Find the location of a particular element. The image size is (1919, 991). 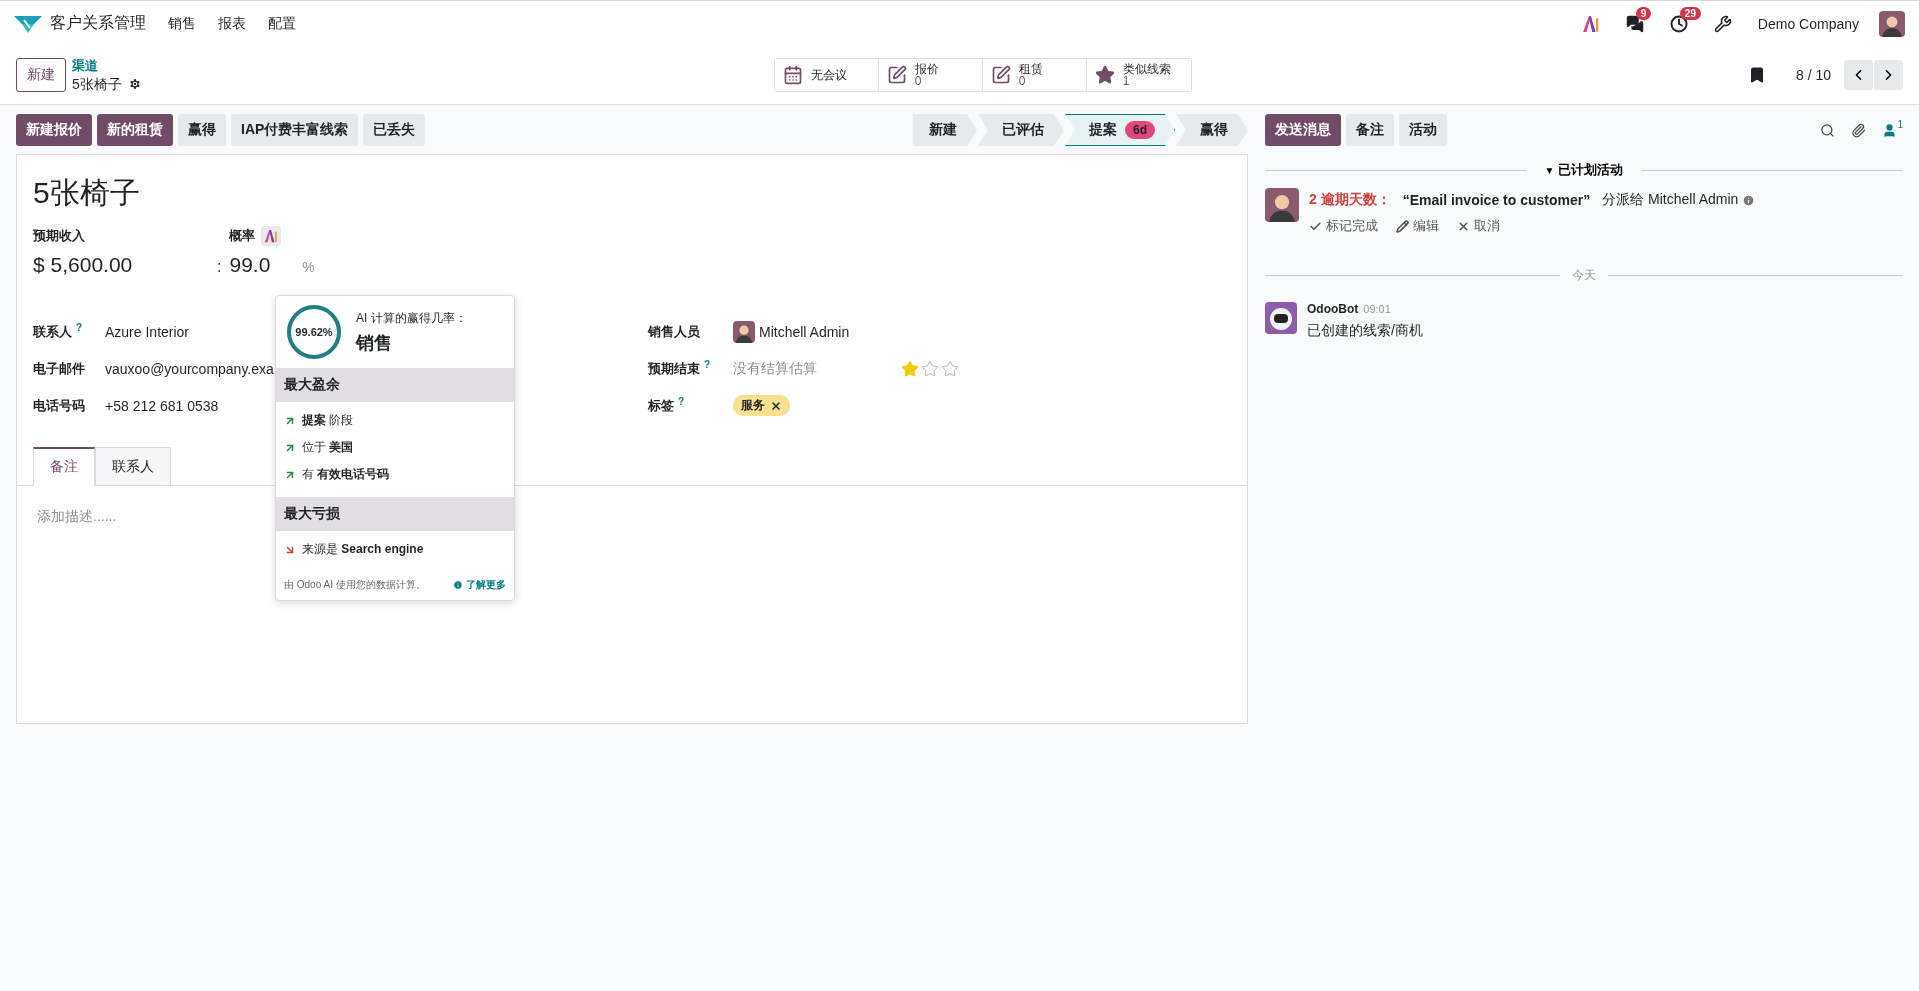

search-icon is located at coordinates (1828, 130).